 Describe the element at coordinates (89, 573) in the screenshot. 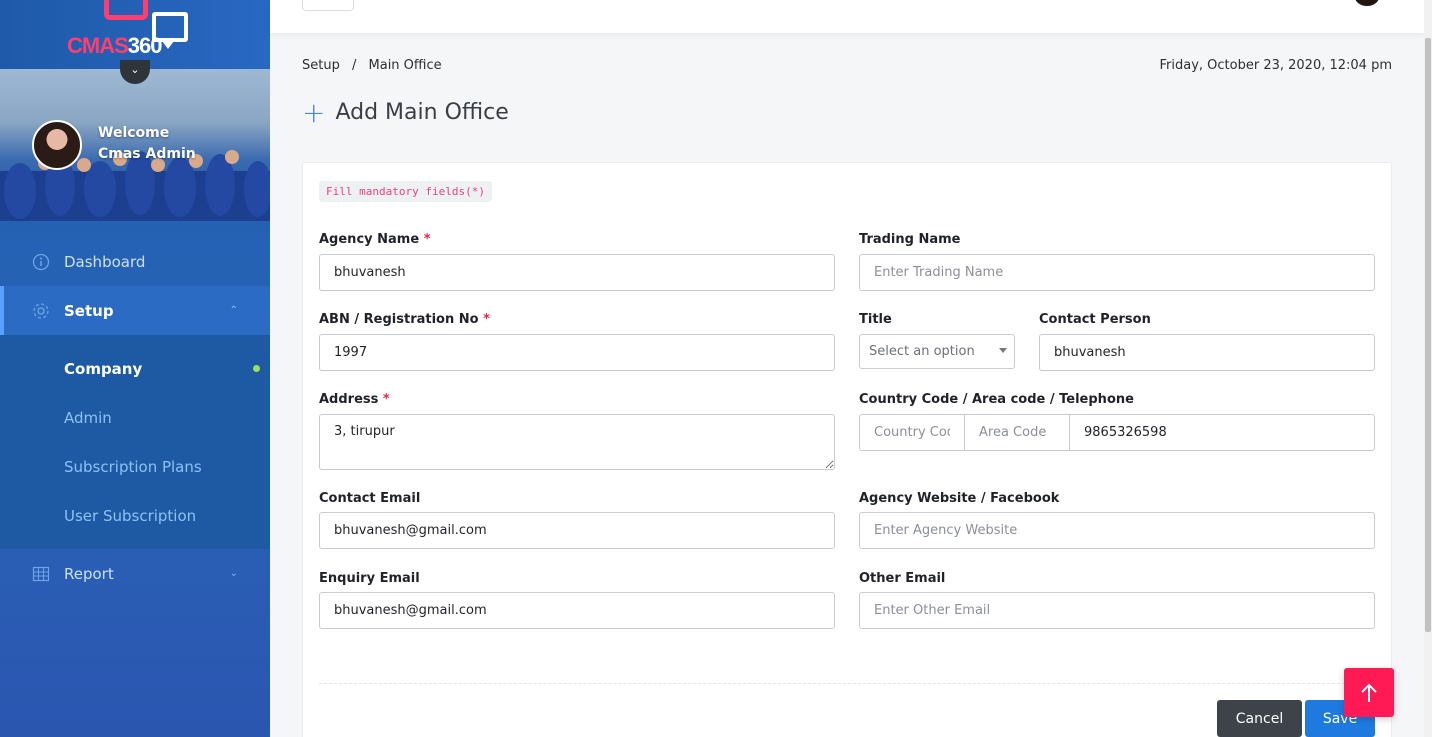

I see `sidebar-item-label: Report` at that location.